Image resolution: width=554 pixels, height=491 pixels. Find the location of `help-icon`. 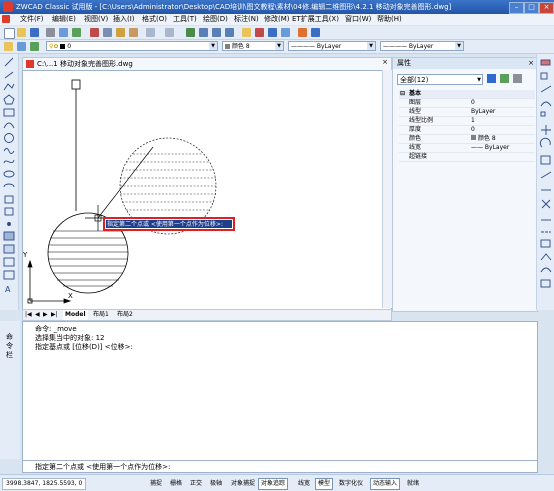

help-icon is located at coordinates (315, 32).